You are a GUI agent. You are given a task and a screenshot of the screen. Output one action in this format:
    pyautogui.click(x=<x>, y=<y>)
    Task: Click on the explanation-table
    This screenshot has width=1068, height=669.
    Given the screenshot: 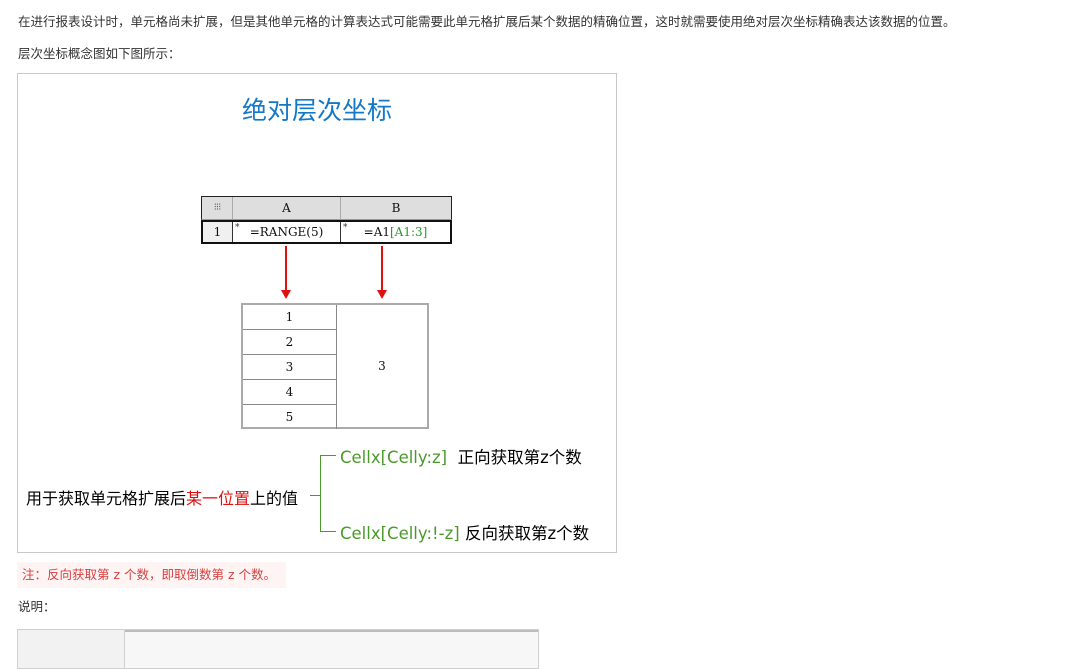 What is the action you would take?
    pyautogui.click(x=278, y=649)
    